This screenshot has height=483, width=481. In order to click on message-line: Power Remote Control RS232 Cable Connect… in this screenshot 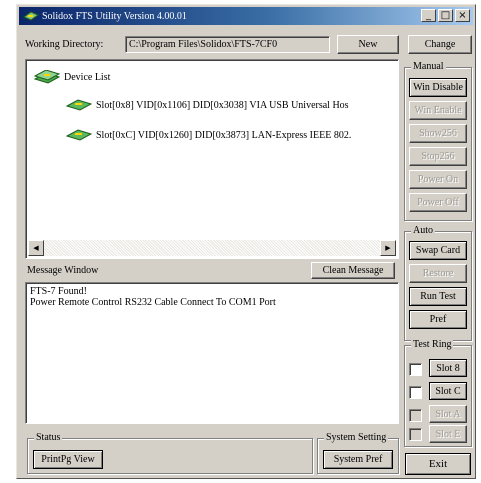, I will do `click(153, 302)`.